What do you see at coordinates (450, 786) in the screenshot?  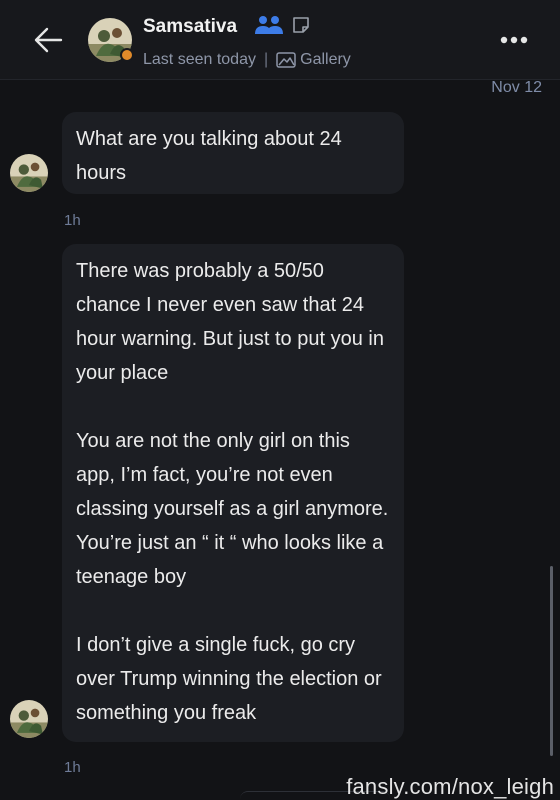 I see `watermark: fansly.com/nox_leigh` at bounding box center [450, 786].